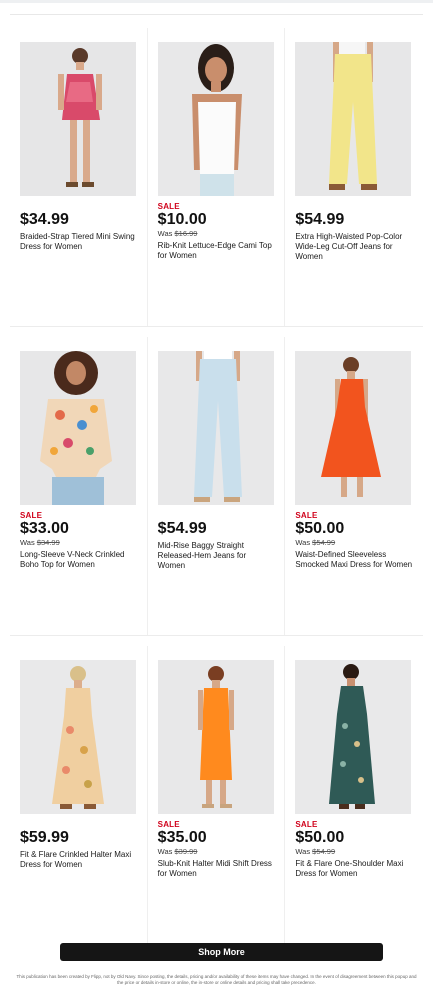 Image resolution: width=433 pixels, height=1000 pixels. I want to click on divider, so click(216, 14).